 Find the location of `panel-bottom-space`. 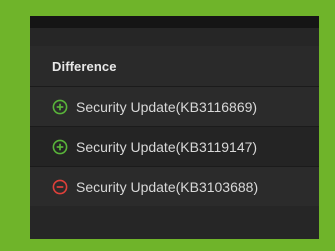

panel-bottom-space is located at coordinates (174, 222).